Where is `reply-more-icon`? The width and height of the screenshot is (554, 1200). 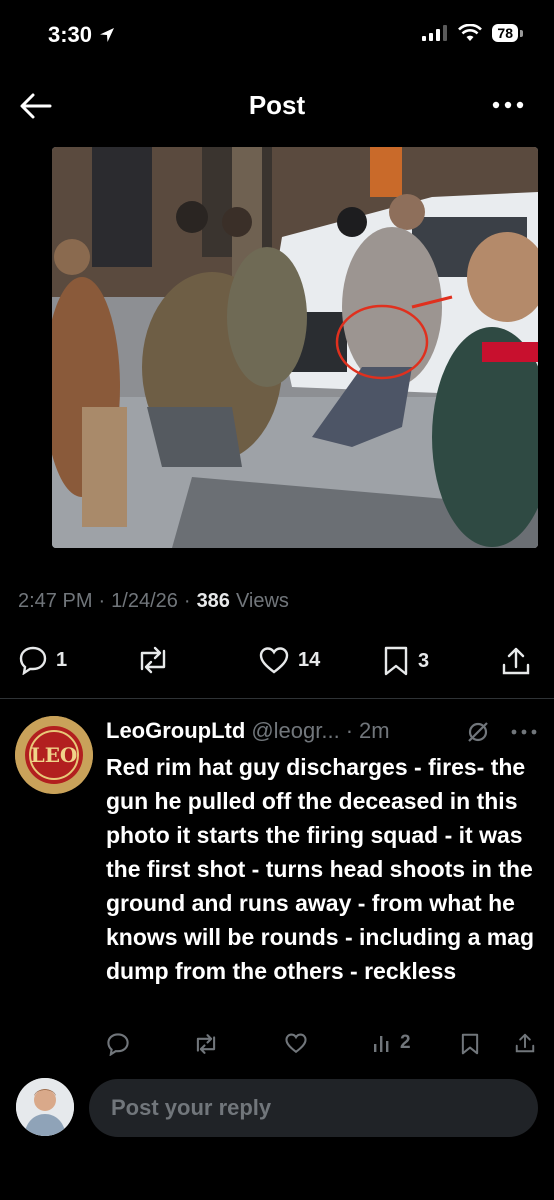 reply-more-icon is located at coordinates (524, 732).